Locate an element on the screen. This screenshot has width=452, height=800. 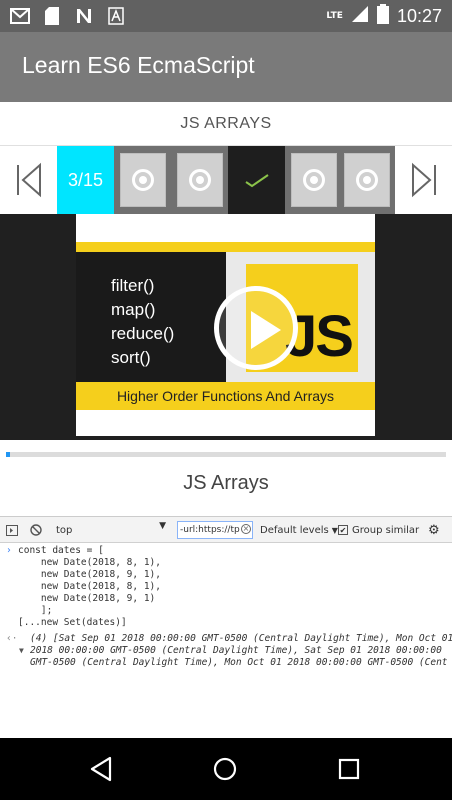
context-select-value: top is located at coordinates (64, 530).